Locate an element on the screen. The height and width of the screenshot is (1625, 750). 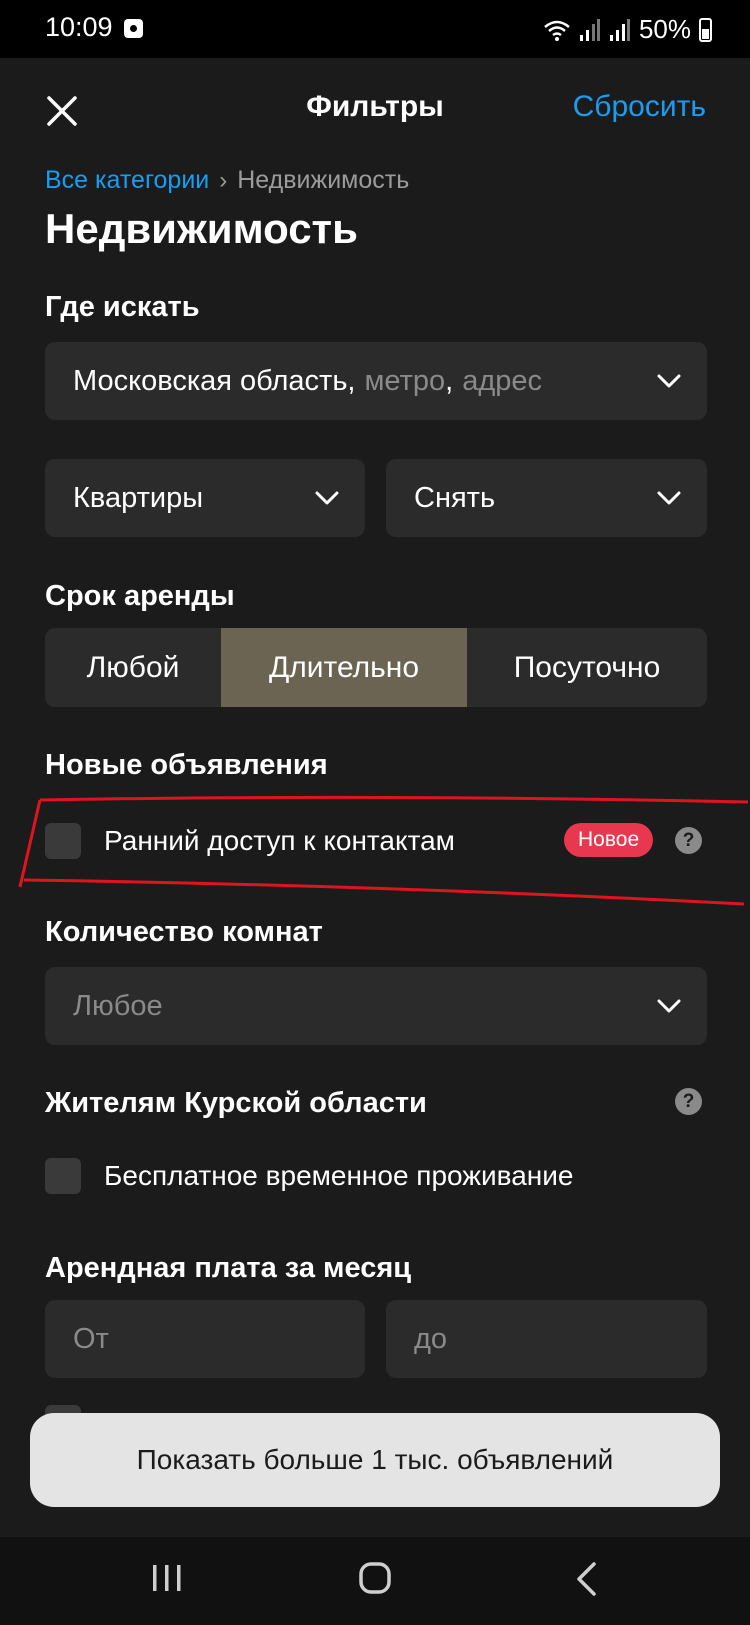
kursk-label: Жителям Курской области is located at coordinates (236, 1103).